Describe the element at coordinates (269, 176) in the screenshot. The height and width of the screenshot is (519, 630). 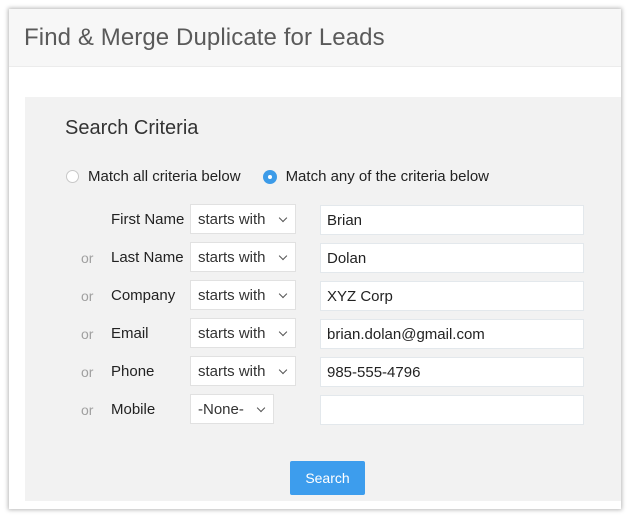
I see `match-any-radio` at that location.